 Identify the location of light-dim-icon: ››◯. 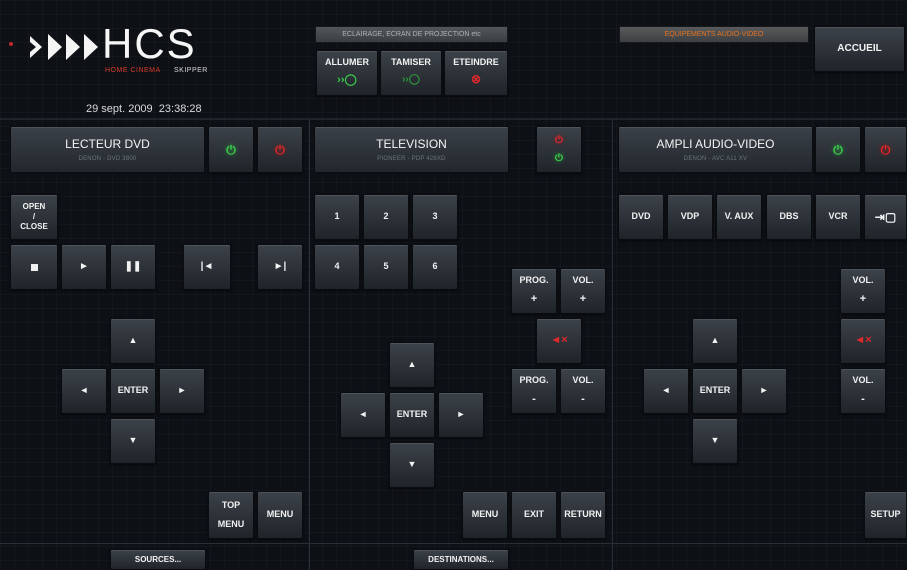
(411, 80).